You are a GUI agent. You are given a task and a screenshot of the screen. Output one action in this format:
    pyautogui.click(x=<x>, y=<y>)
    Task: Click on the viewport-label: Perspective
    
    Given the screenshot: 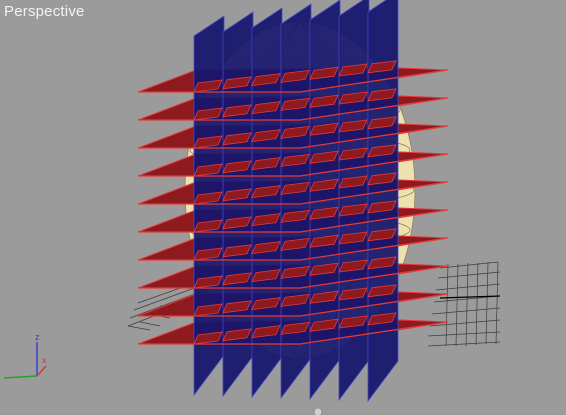 What is the action you would take?
    pyautogui.click(x=44, y=11)
    